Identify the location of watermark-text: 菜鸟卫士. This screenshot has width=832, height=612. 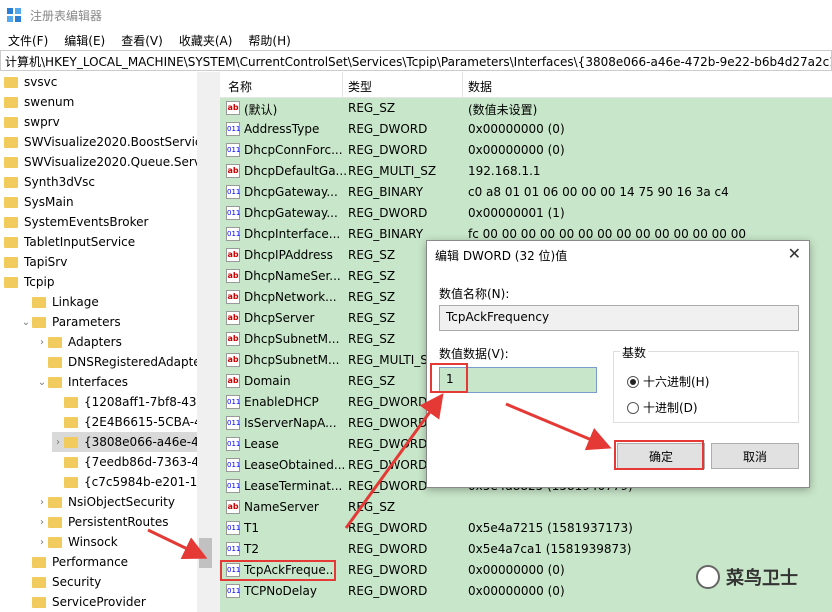
(762, 578).